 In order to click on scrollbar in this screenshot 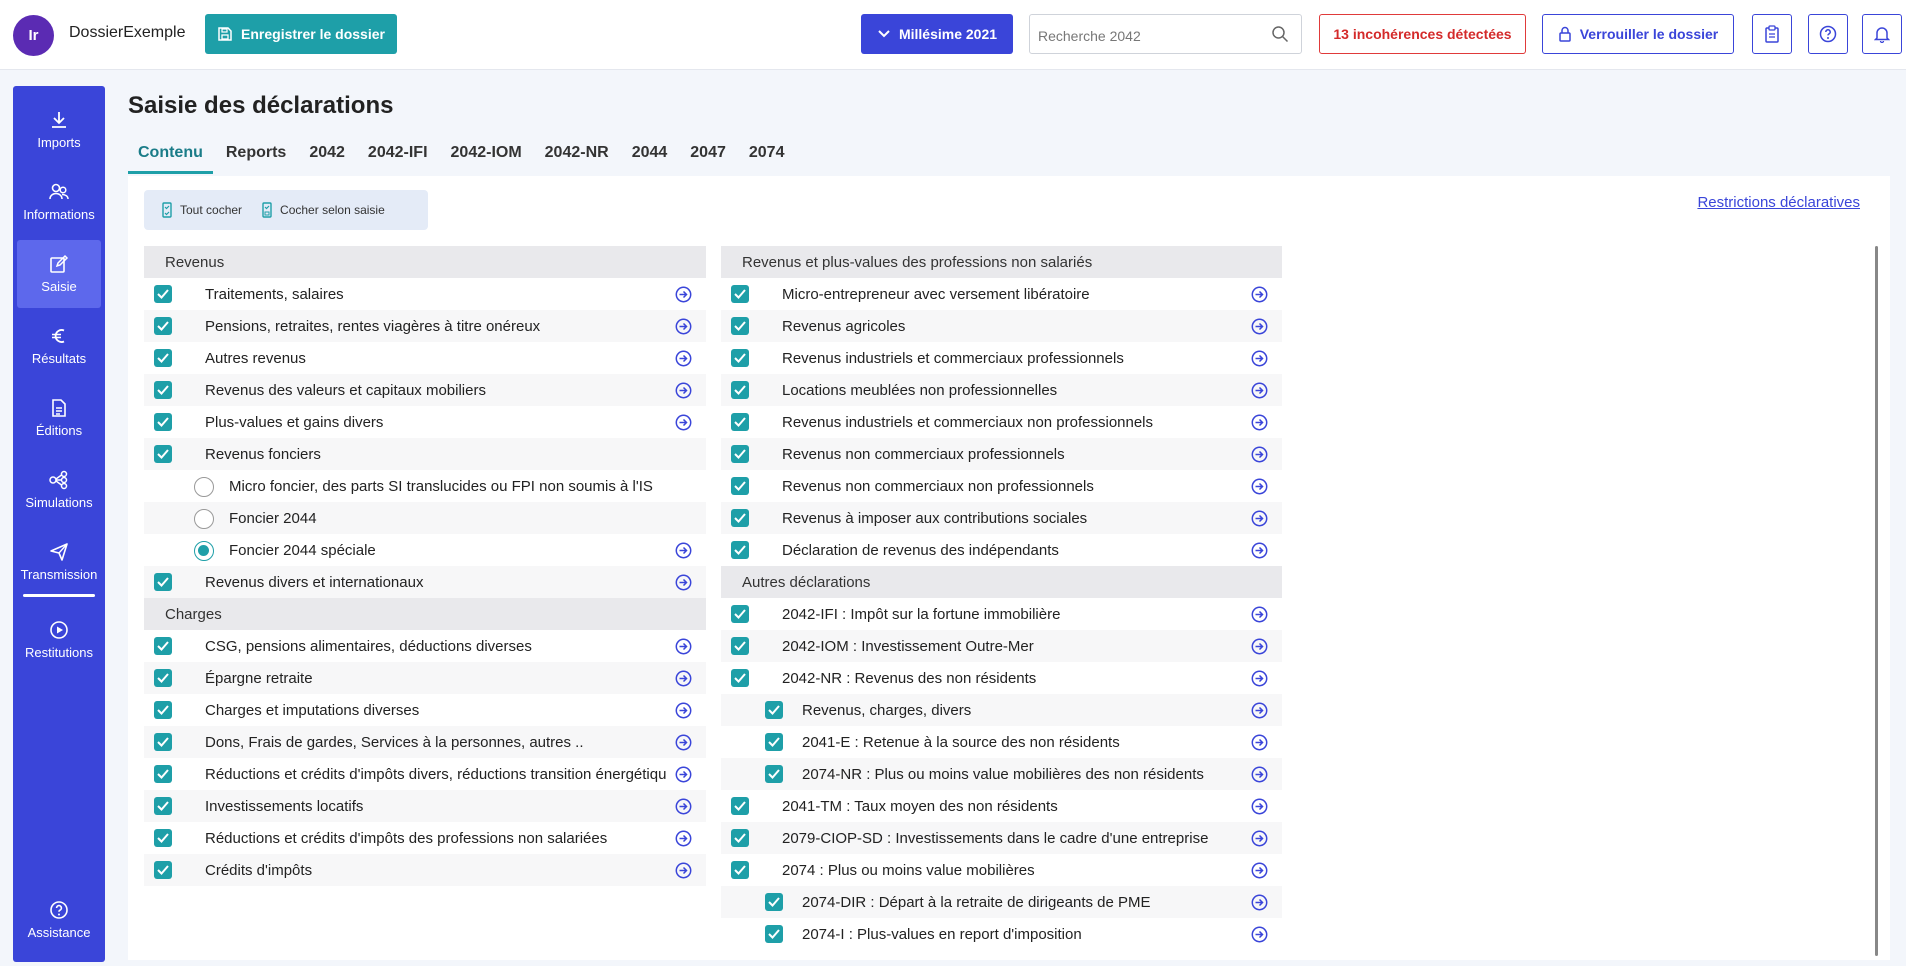, I will do `click(1876, 601)`.